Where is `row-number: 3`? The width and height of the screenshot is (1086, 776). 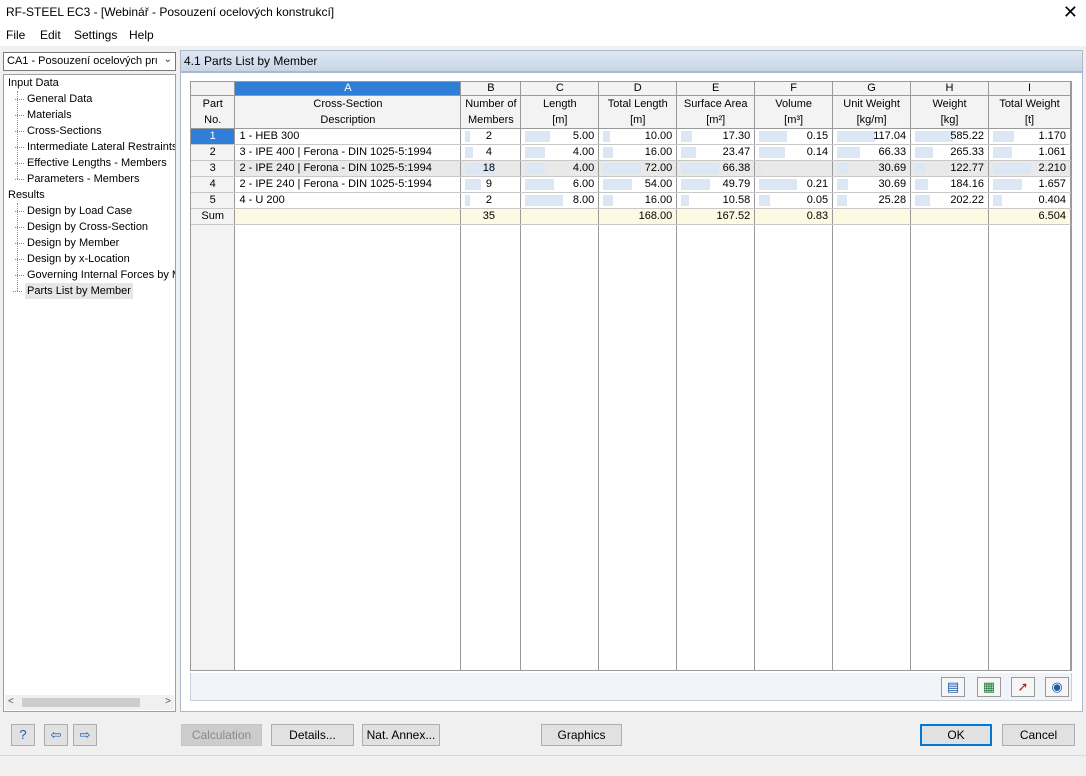 row-number: 3 is located at coordinates (213, 169).